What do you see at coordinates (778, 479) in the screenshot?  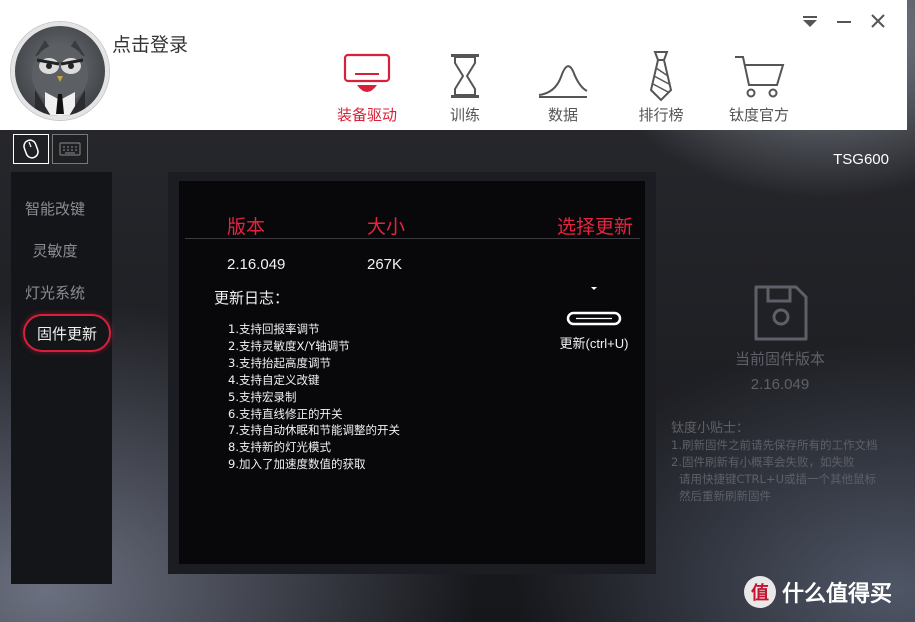 I see `tip-line: 请用快捷键CTRL+U或插一个其他鼠标` at bounding box center [778, 479].